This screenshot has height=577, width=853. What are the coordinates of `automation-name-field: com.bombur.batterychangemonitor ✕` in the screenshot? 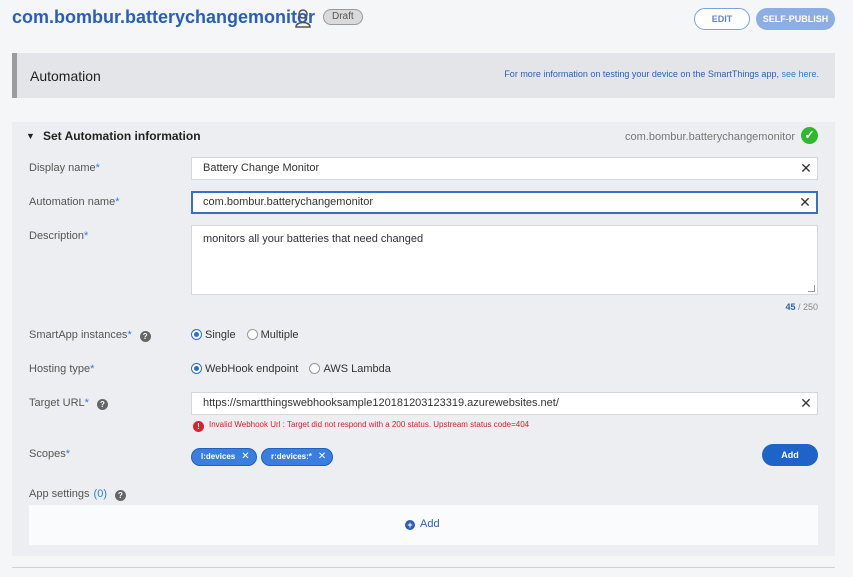 It's located at (504, 202).